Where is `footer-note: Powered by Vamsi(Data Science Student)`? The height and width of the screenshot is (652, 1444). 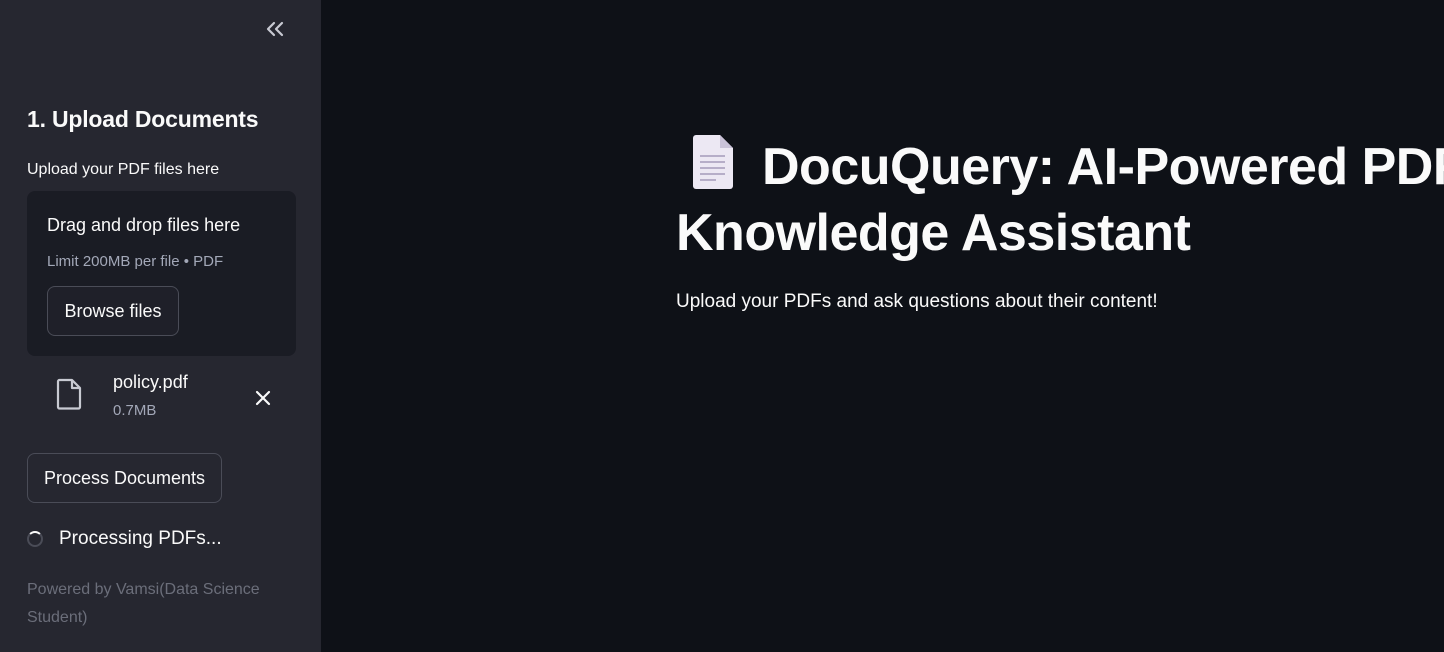 footer-note: Powered by Vamsi(Data Science Student) is located at coordinates (143, 603).